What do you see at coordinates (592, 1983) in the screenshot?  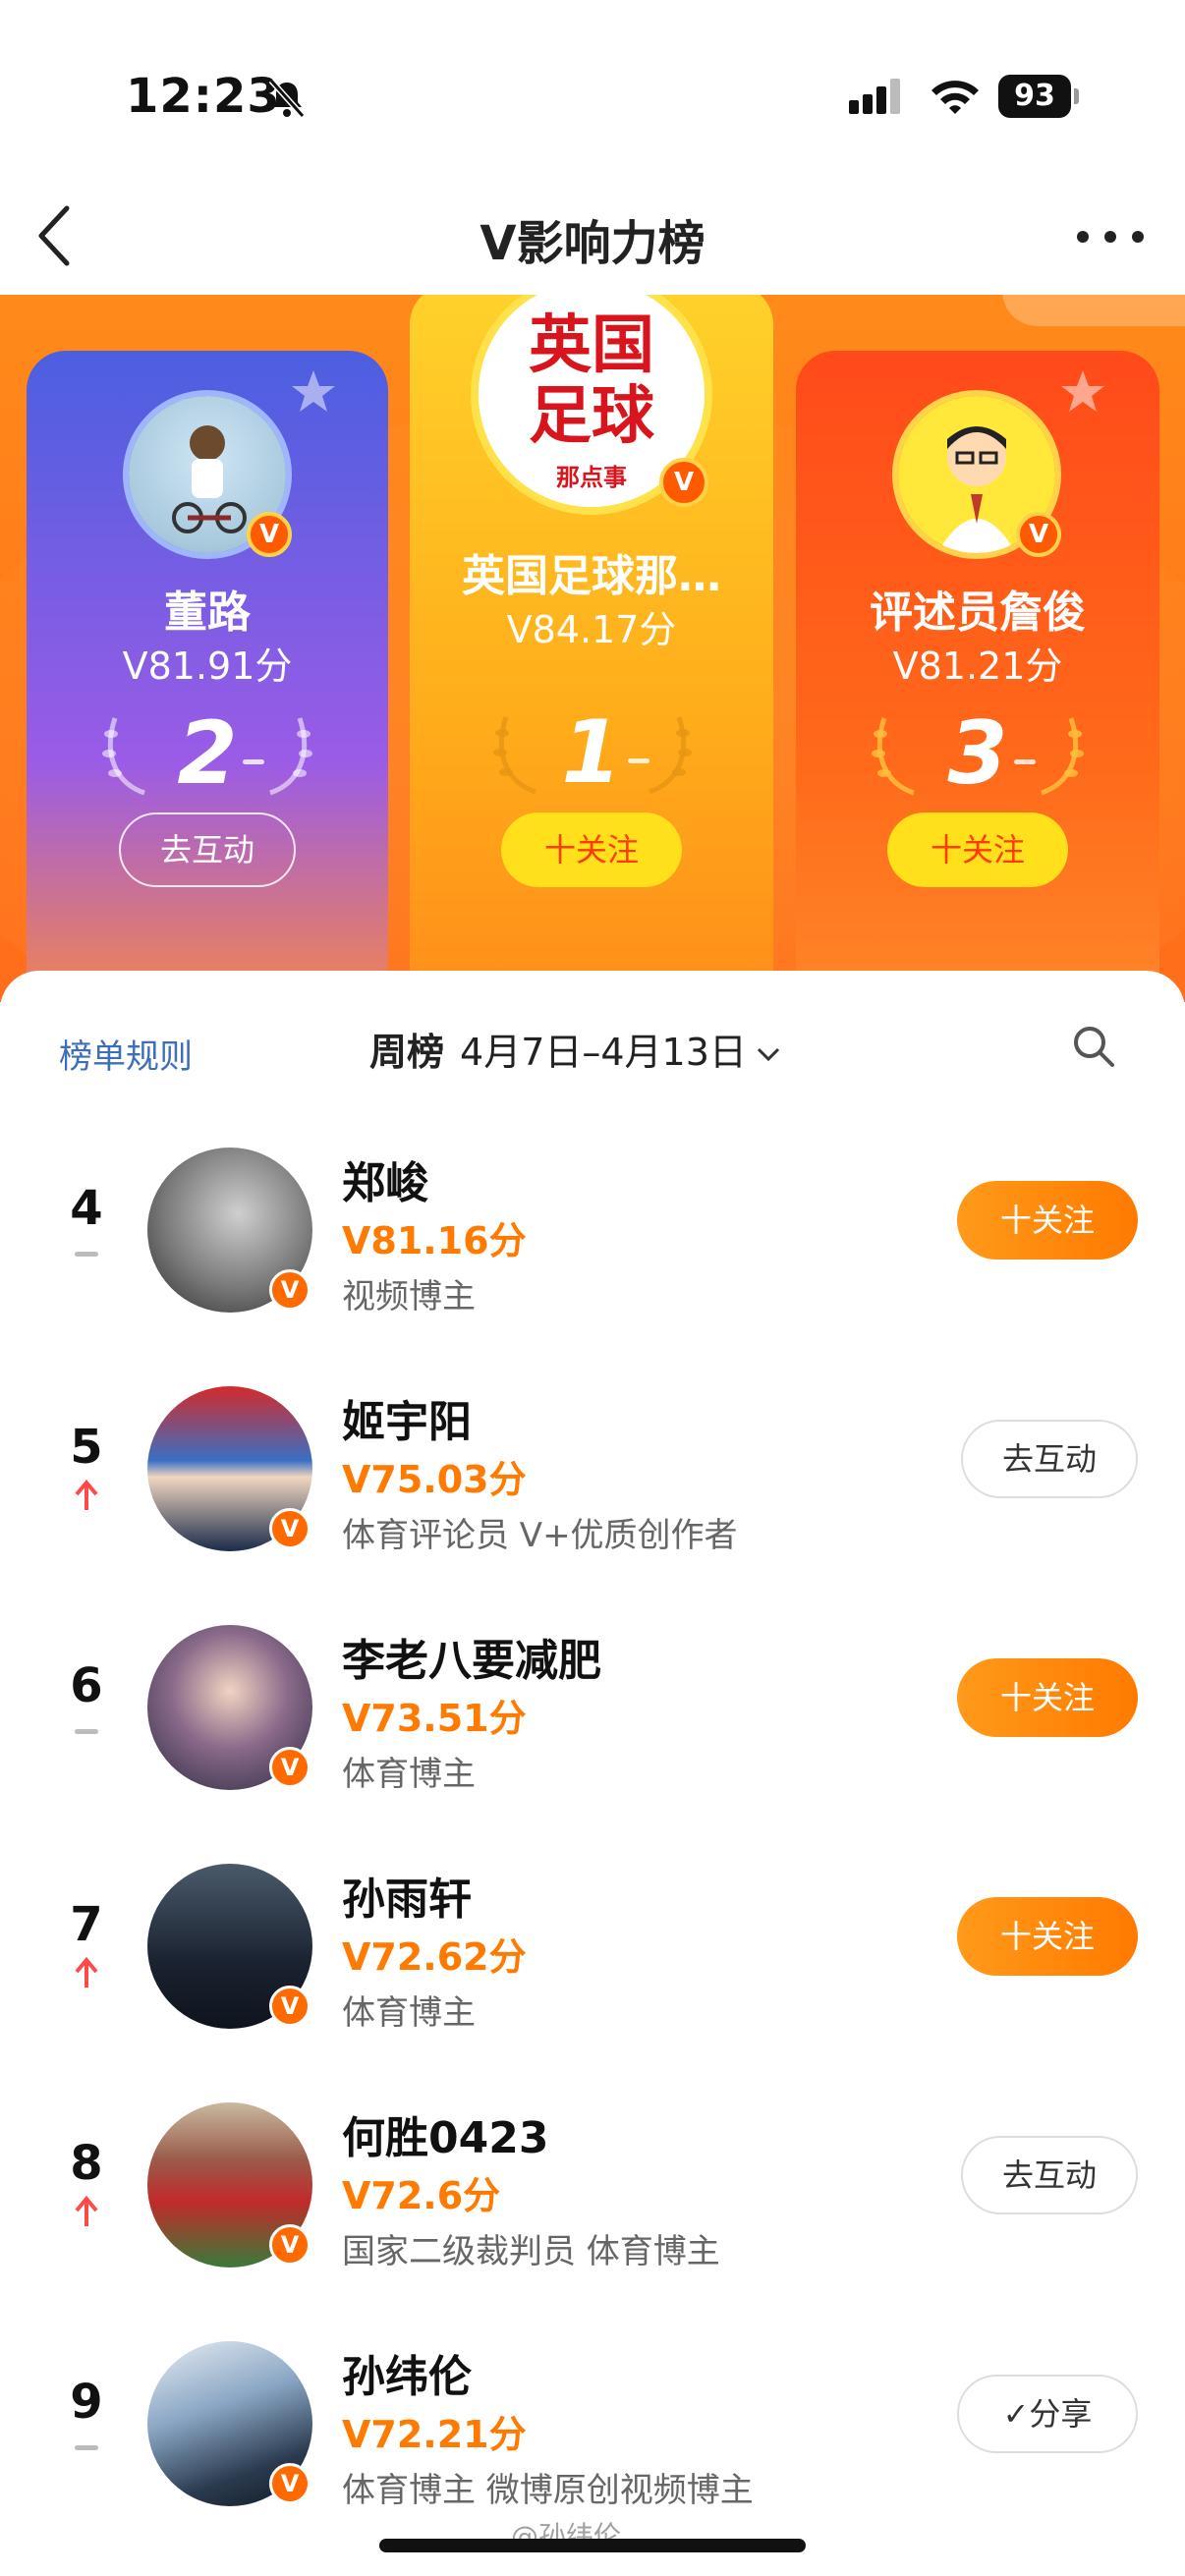 I see `list-item: 7 V 孙雨轩 V72.62分 体育博主 十关注` at bounding box center [592, 1983].